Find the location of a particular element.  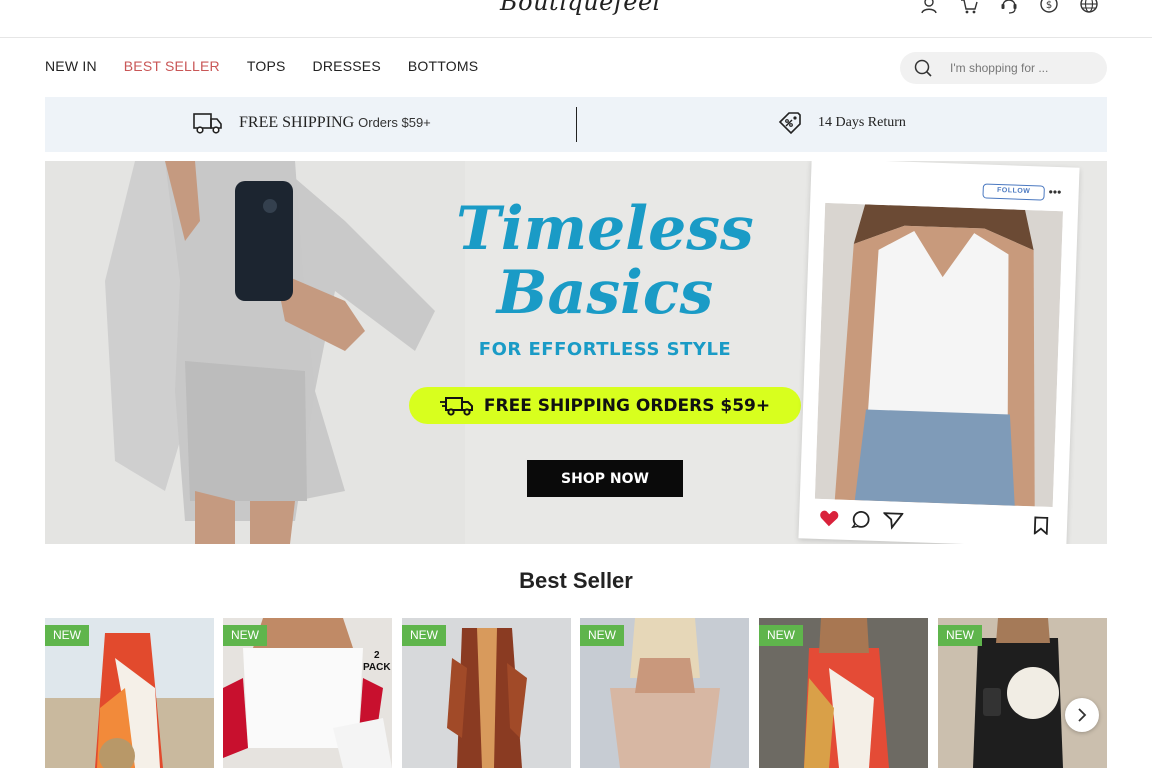

carousel-next-button is located at coordinates (1082, 715).